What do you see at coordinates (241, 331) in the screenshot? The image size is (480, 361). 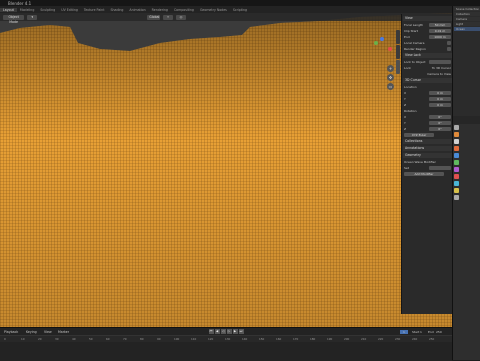 I see `jump-end-icon: ⏭` at bounding box center [241, 331].